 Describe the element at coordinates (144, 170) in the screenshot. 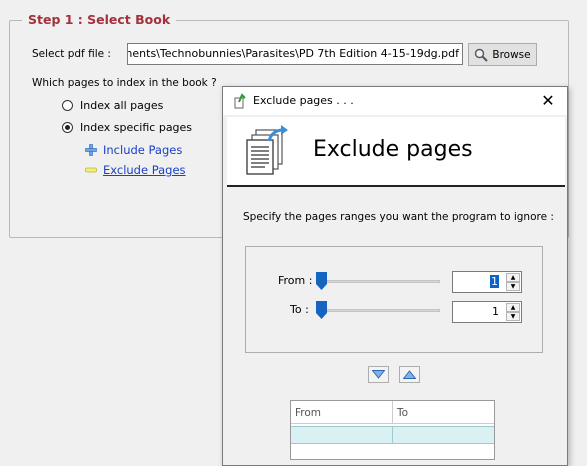

I see `exclude-pages-link: Exclude Pages` at that location.